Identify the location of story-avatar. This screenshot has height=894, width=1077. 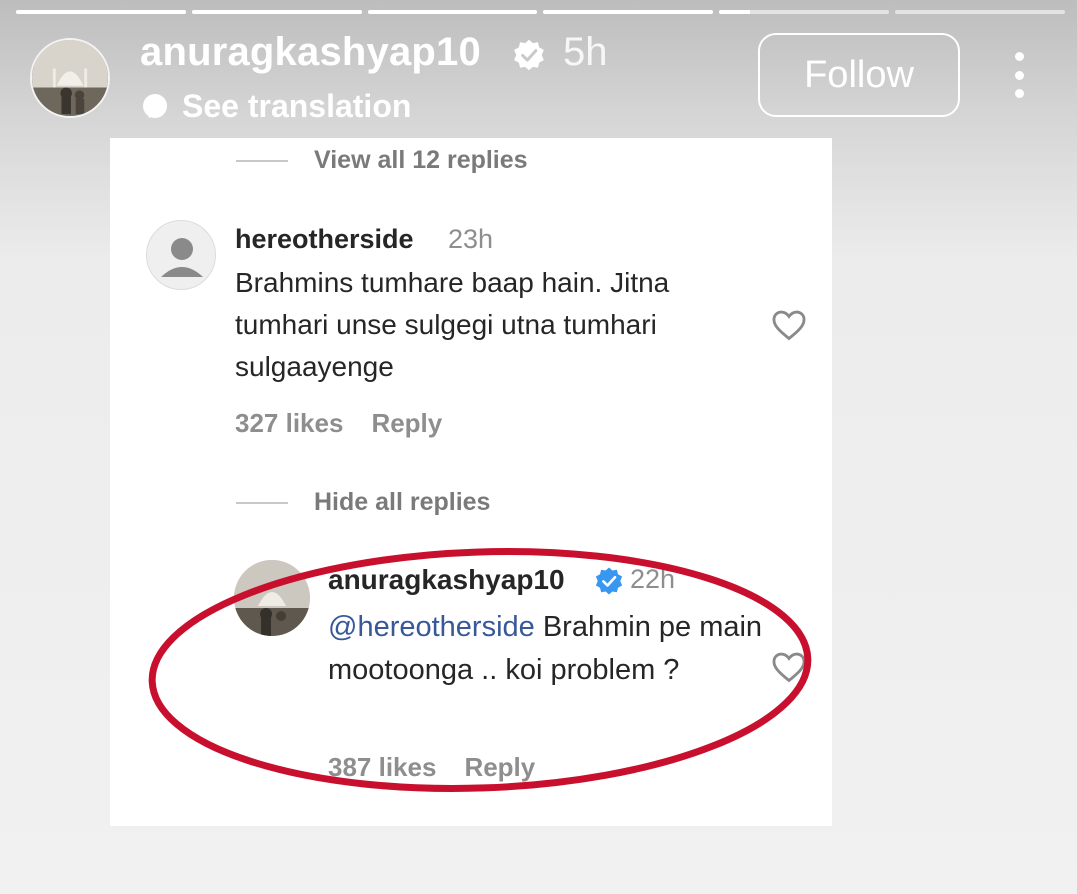
(70, 78).